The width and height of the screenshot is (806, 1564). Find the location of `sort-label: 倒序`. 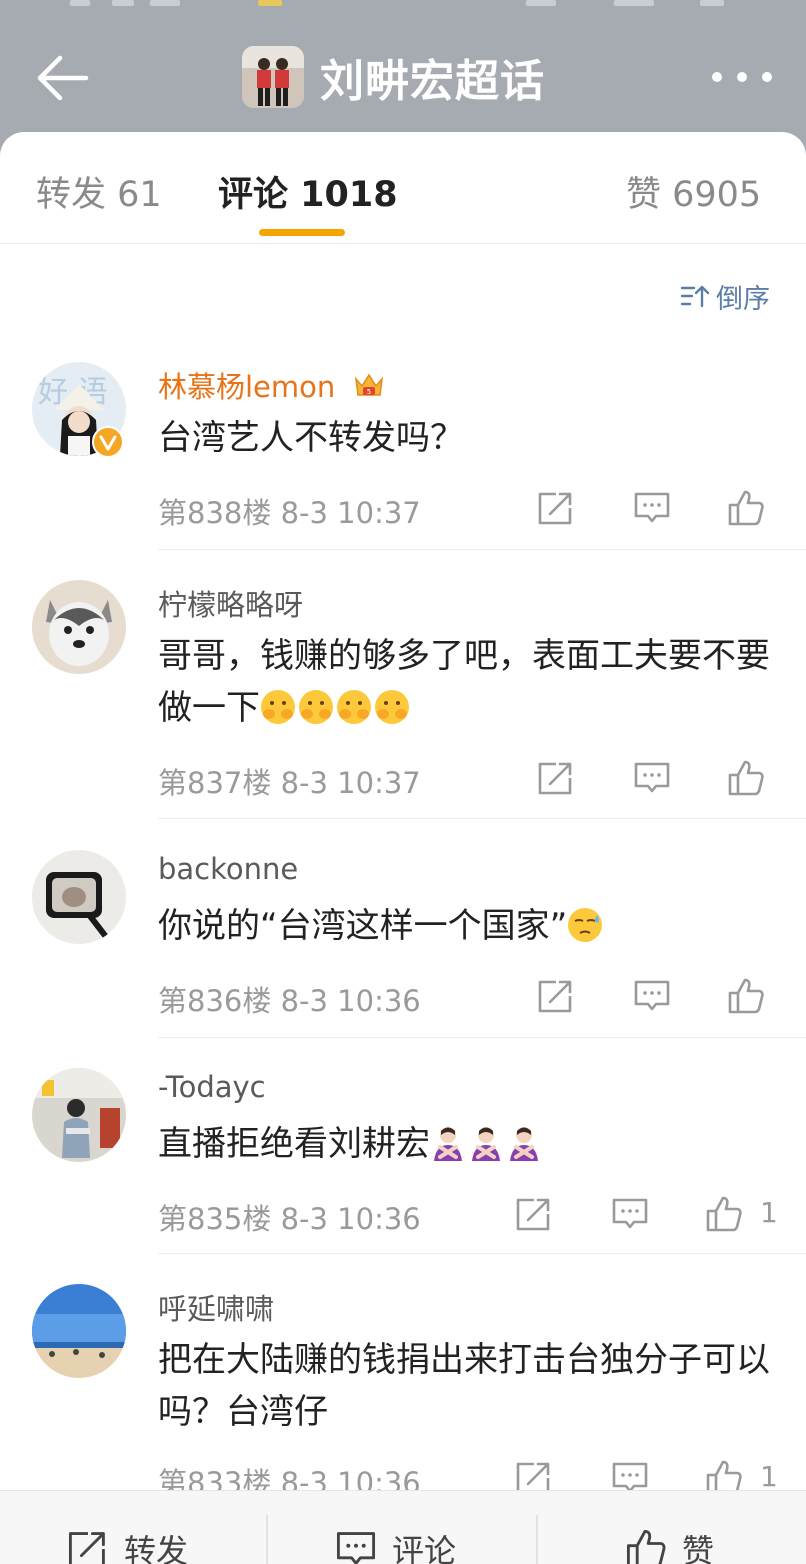

sort-label: 倒序 is located at coordinates (743, 299).